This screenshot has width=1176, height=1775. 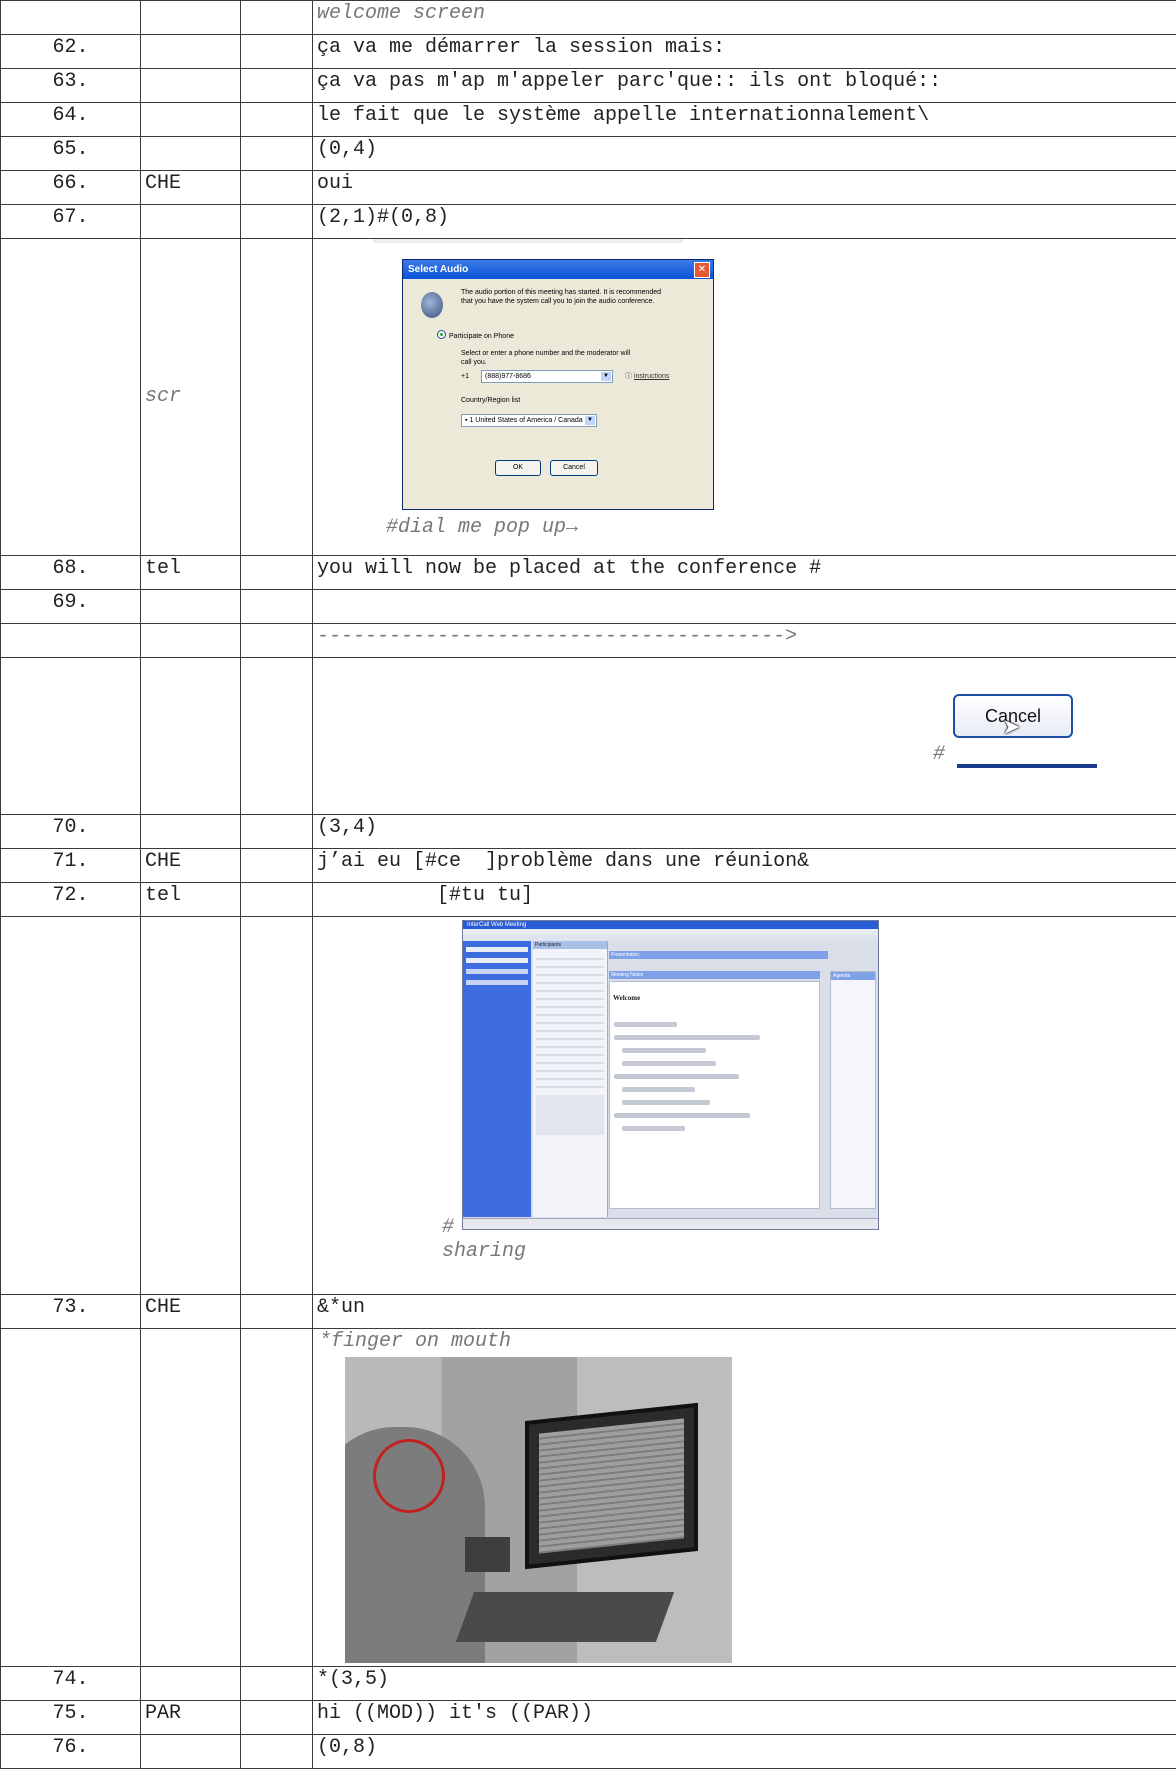 What do you see at coordinates (448, 1227) in the screenshot?
I see `sharing-mark: #` at bounding box center [448, 1227].